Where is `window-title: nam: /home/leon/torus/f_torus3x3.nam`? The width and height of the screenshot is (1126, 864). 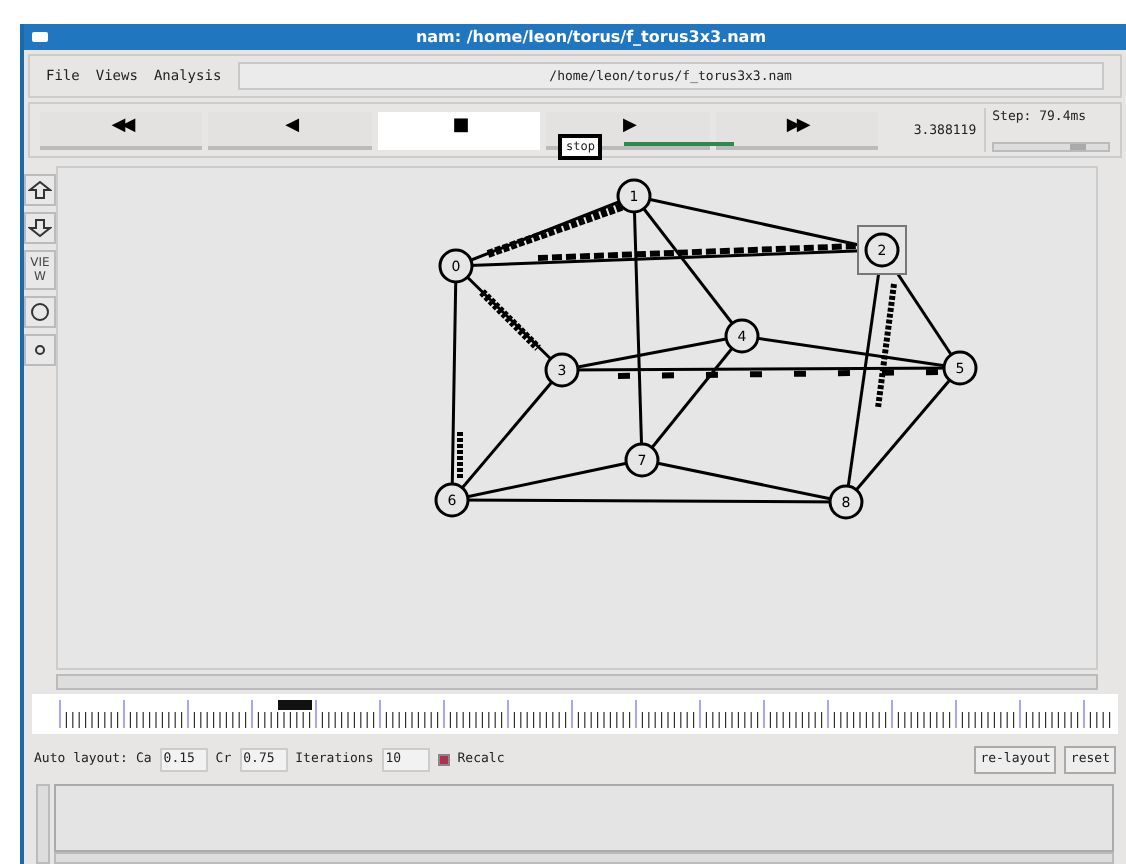 window-title: nam: /home/leon/torus/f_torus3x3.nam is located at coordinates (591, 38).